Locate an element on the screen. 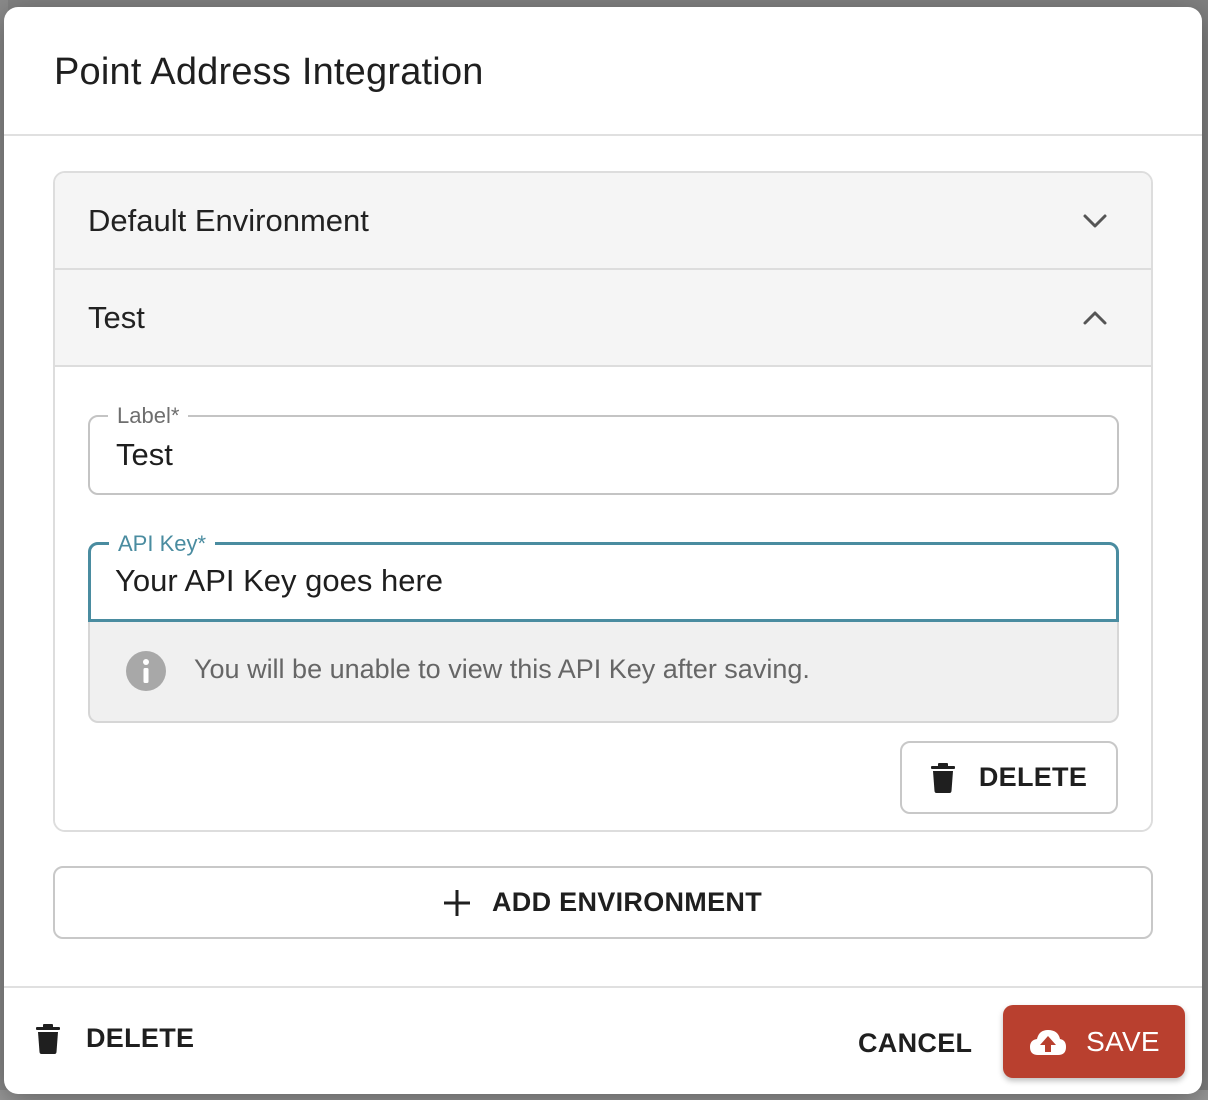  delete-integration-label: DELETE is located at coordinates (140, 1038).